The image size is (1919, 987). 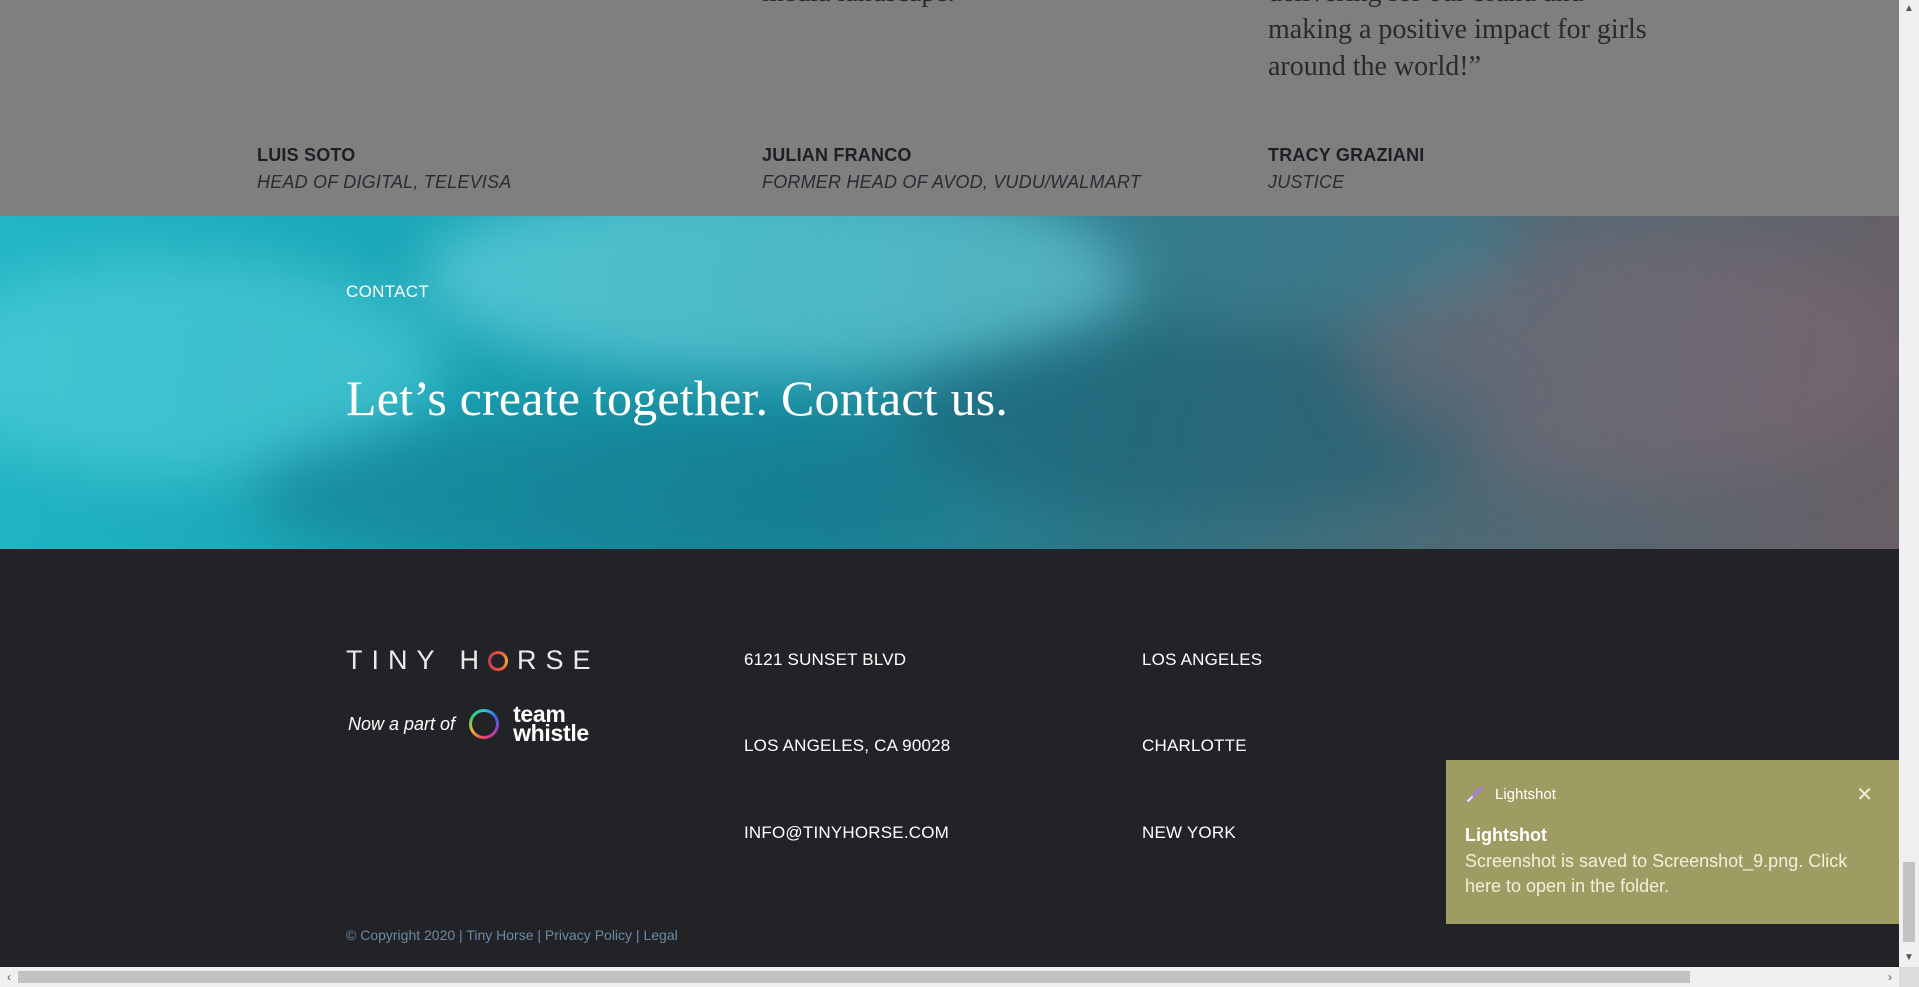 I want to click on scroll-down-arrow-icon: ▼, so click(x=1909, y=958).